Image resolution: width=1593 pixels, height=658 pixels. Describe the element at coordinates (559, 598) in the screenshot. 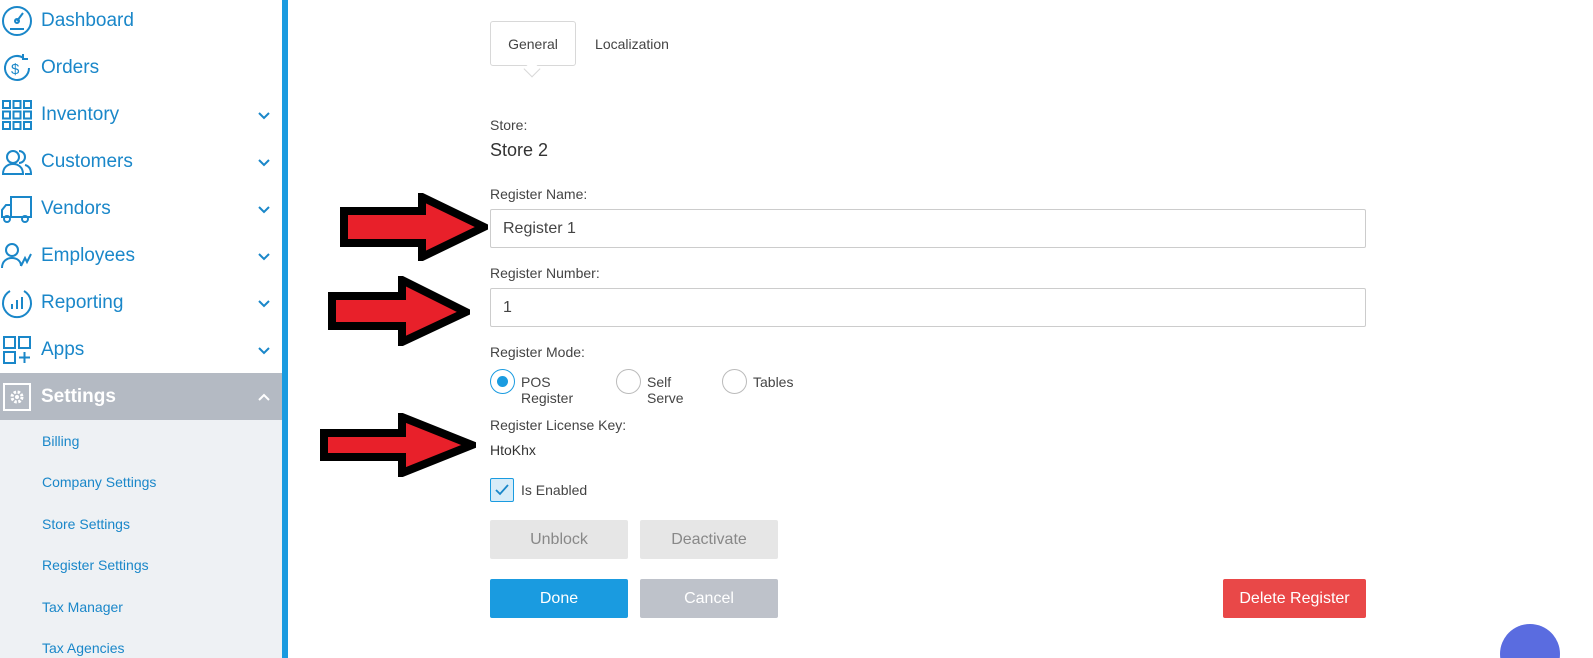

I see `done-button: Done` at that location.